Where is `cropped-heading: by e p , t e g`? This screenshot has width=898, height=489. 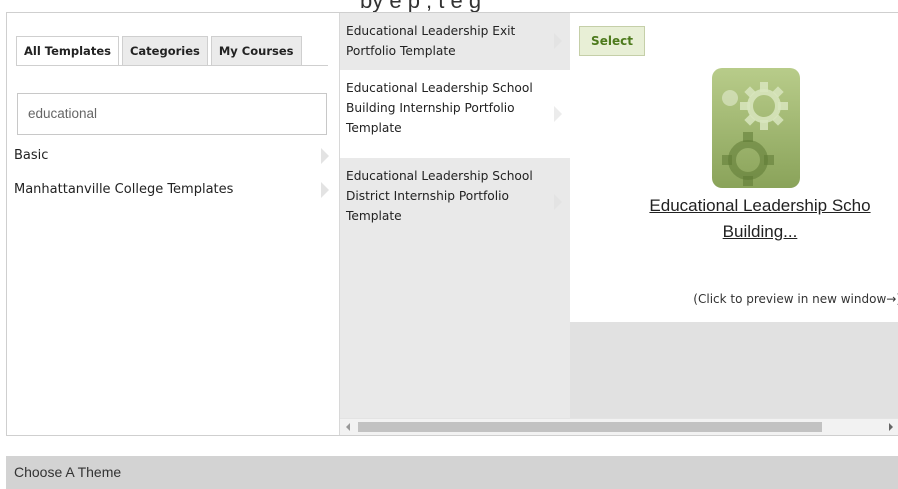 cropped-heading: by e p , t e g is located at coordinates (449, 6).